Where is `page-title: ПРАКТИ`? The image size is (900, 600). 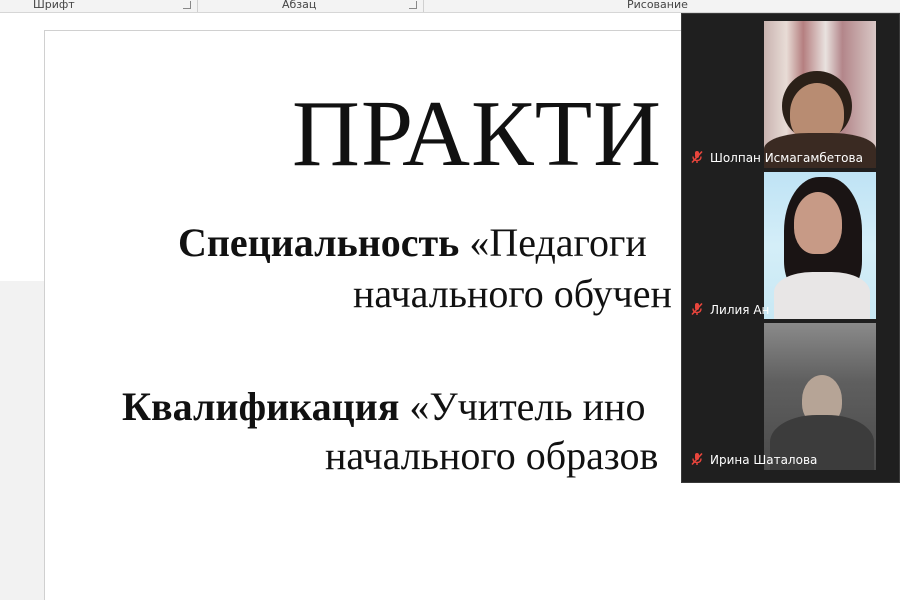
page-title: ПРАКТИ is located at coordinates (477, 134).